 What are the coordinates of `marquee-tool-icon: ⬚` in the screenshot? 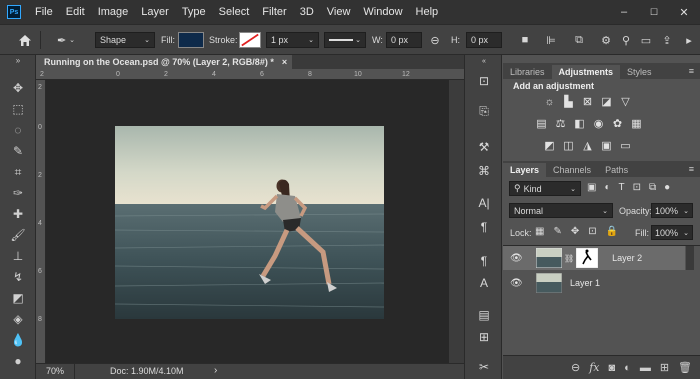 It's located at (18, 109).